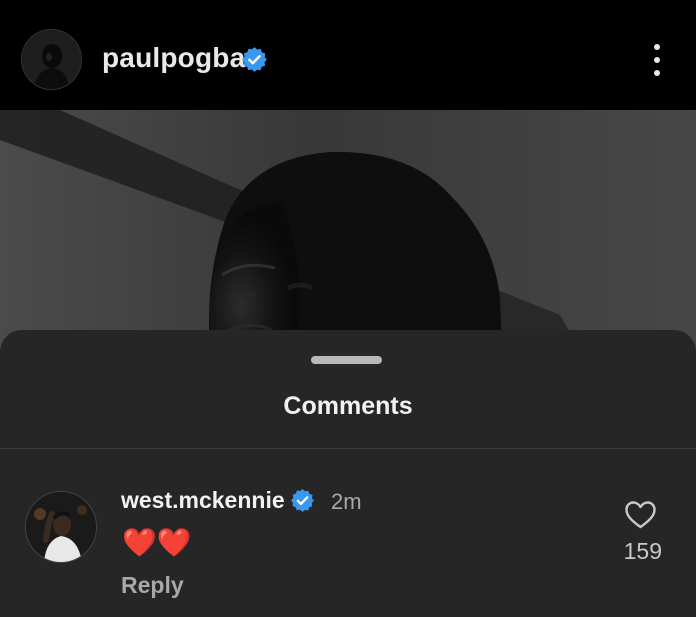  I want to click on commenter-photo-icon, so click(61, 527).